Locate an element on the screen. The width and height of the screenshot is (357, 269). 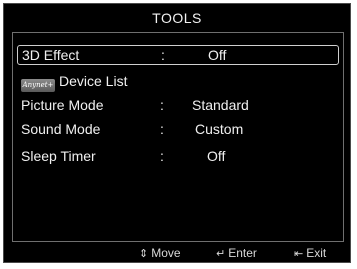
exit-hint: ⇤ Exit is located at coordinates (310, 253).